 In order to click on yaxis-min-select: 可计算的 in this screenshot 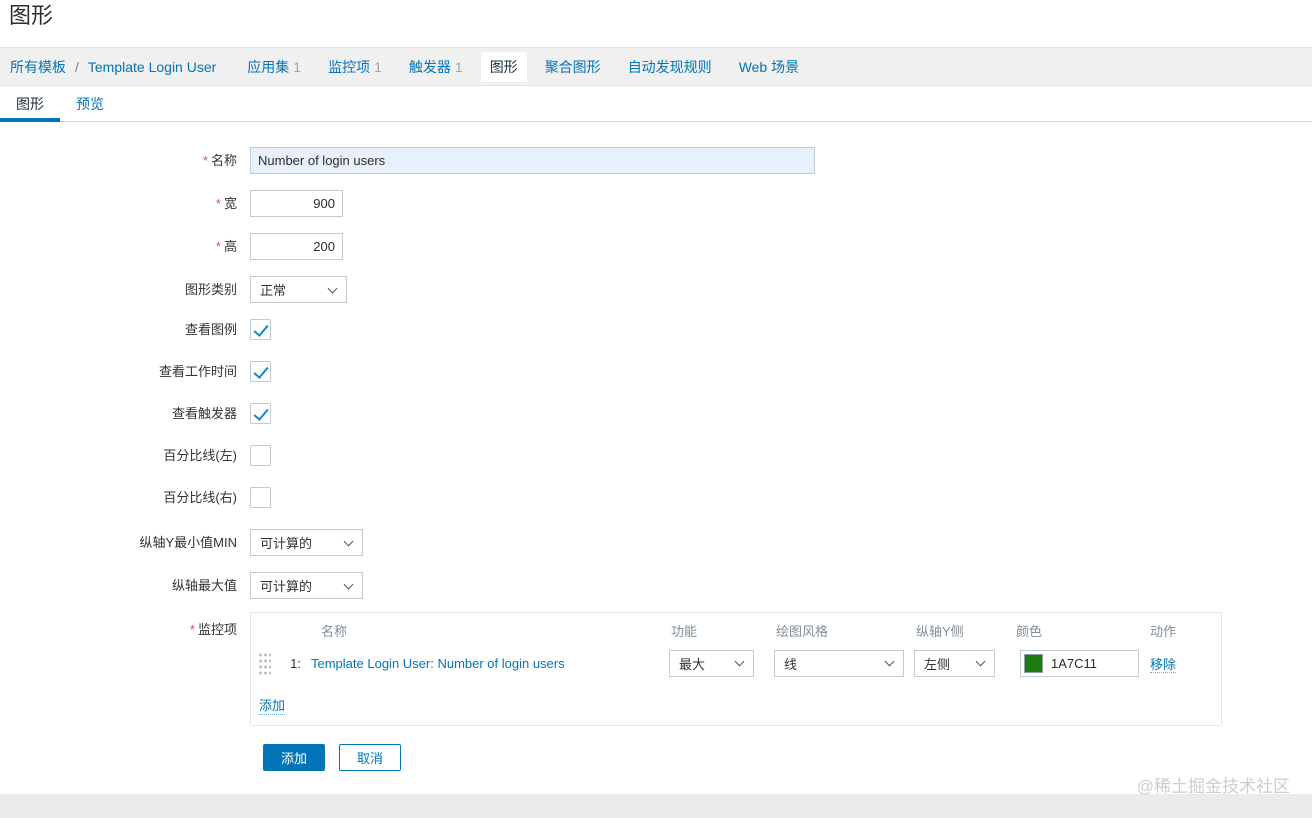, I will do `click(306, 542)`.